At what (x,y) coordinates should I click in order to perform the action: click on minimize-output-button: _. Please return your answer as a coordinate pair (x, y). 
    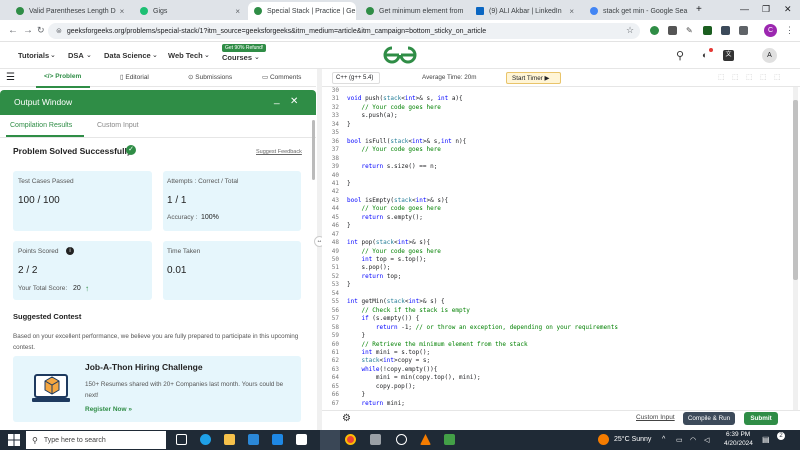
    Looking at the image, I should click on (277, 99).